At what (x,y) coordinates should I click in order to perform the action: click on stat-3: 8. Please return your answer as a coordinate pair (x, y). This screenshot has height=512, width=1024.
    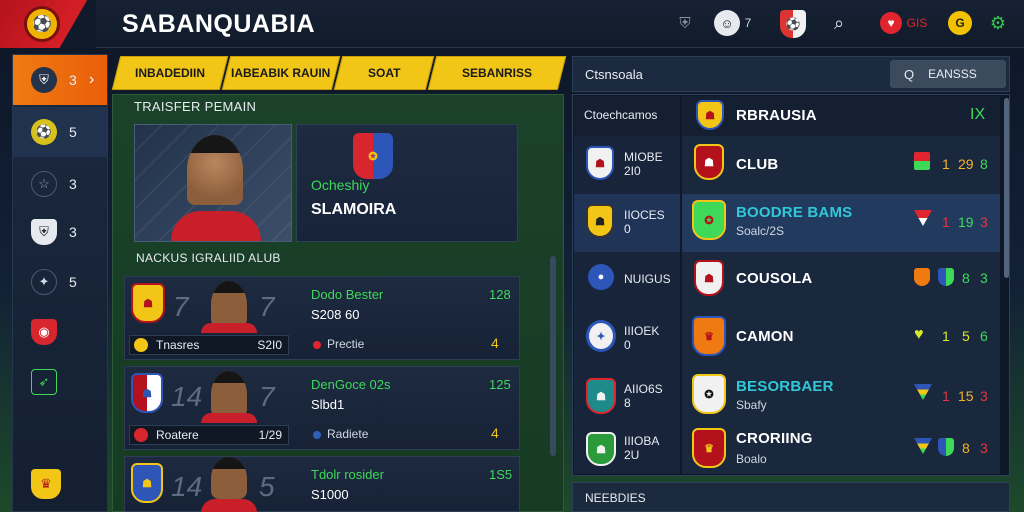
    Looking at the image, I should click on (984, 164).